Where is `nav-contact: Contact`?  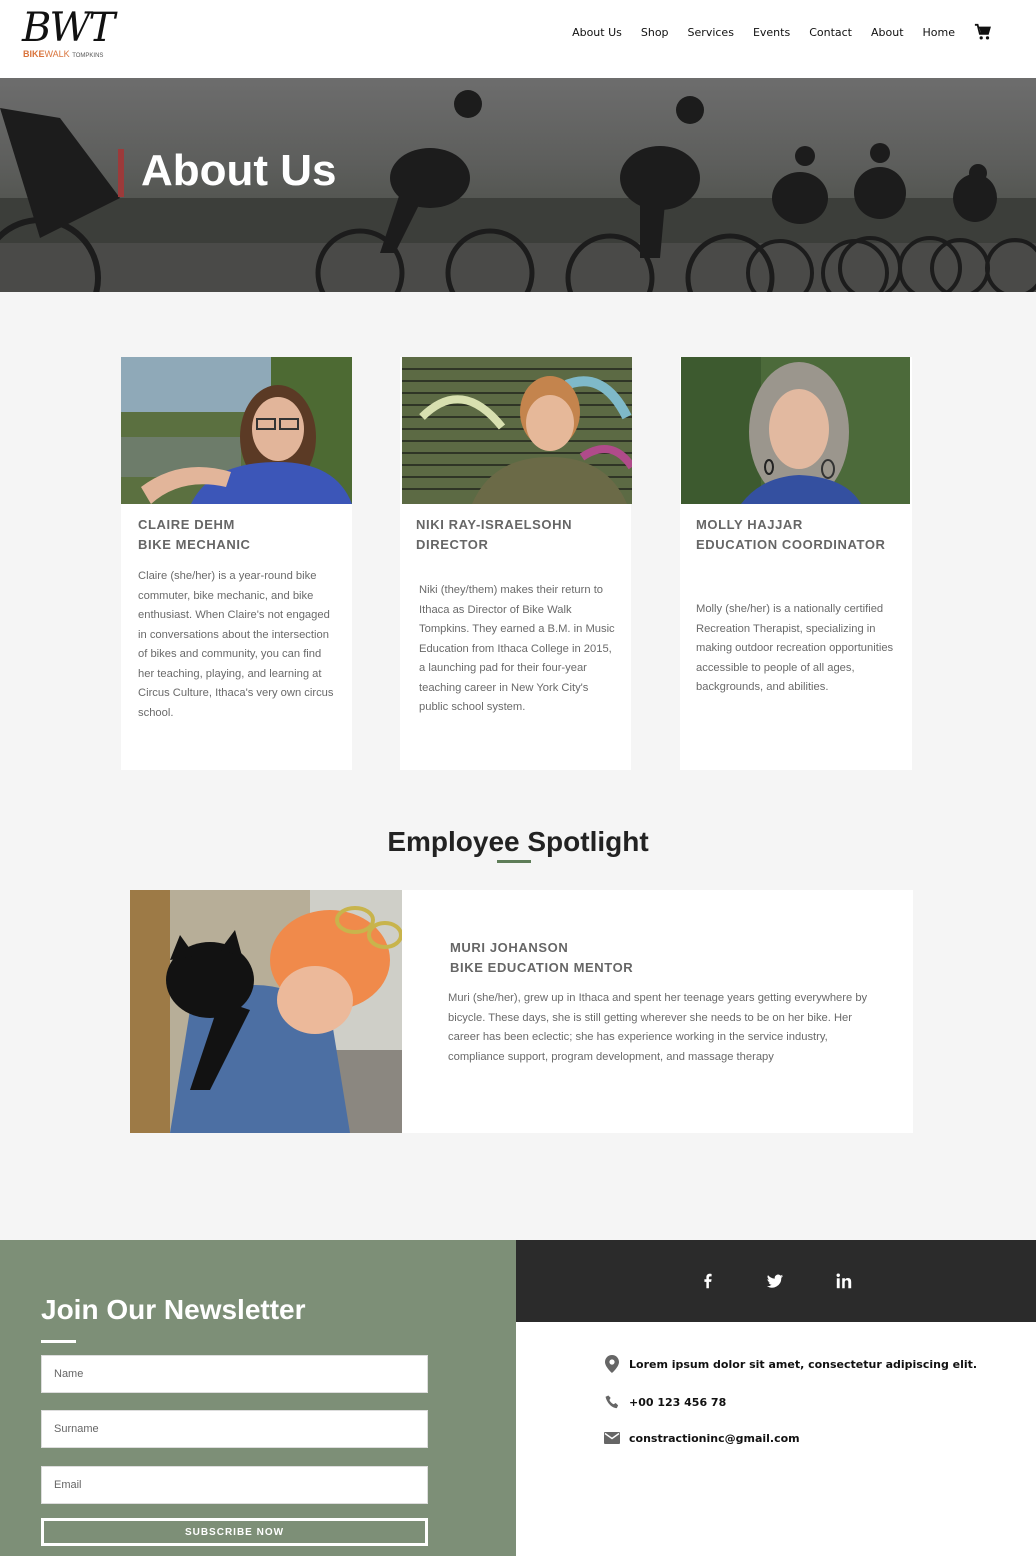
nav-contact: Contact is located at coordinates (830, 32).